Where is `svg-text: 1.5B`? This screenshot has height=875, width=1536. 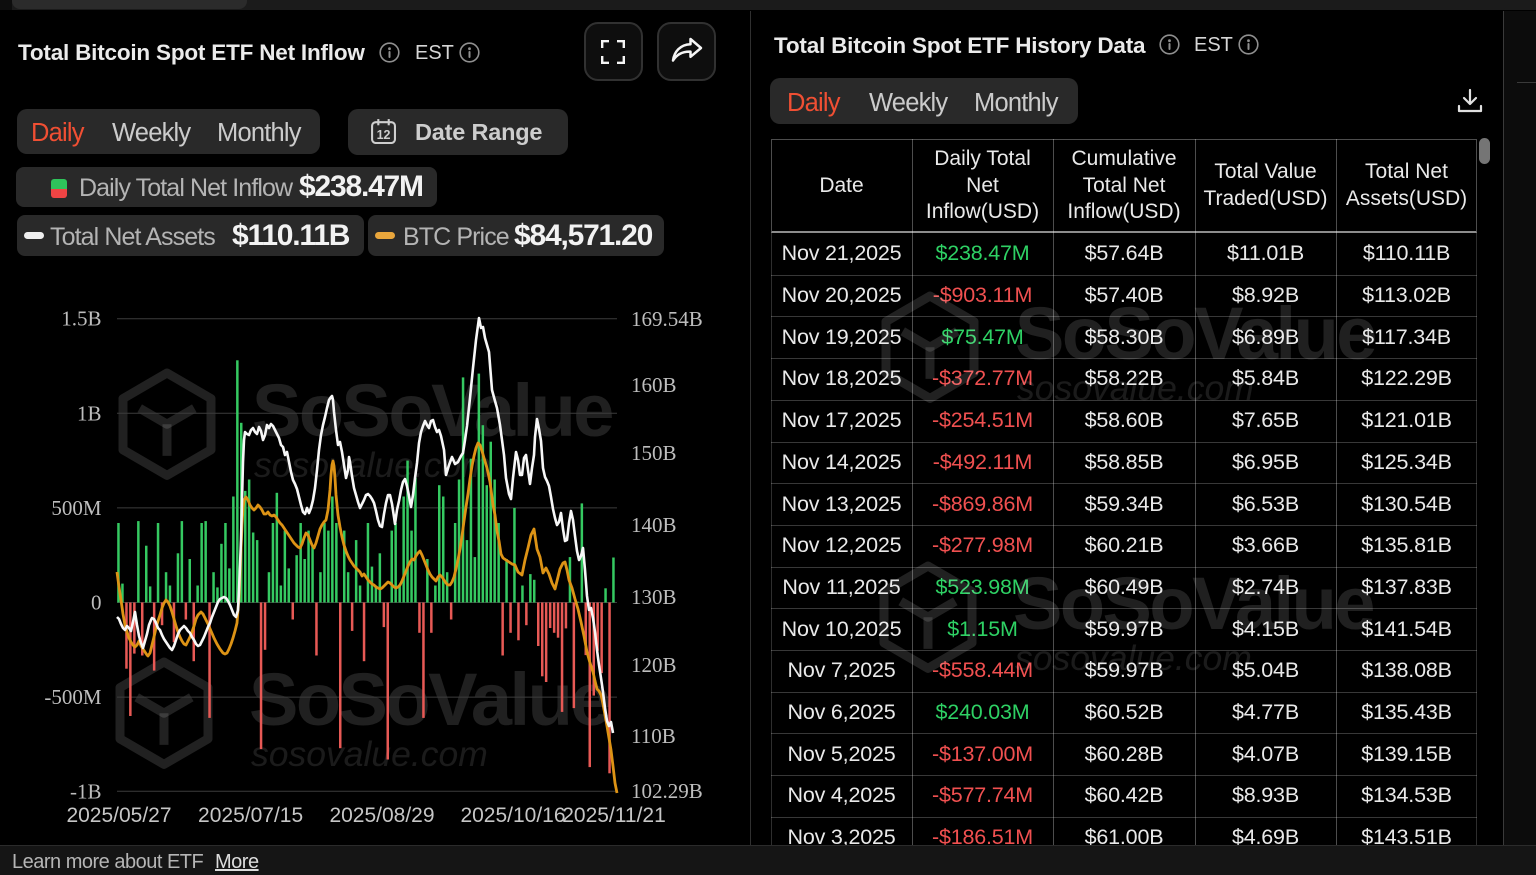 svg-text: 1.5B is located at coordinates (81, 319).